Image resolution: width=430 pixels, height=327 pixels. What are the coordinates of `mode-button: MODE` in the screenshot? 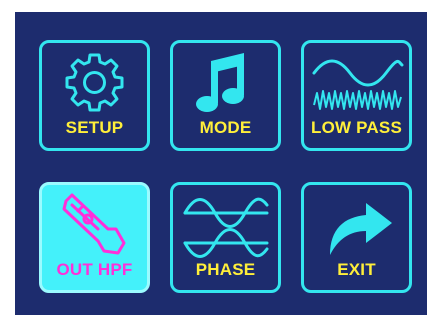 It's located at (225, 95).